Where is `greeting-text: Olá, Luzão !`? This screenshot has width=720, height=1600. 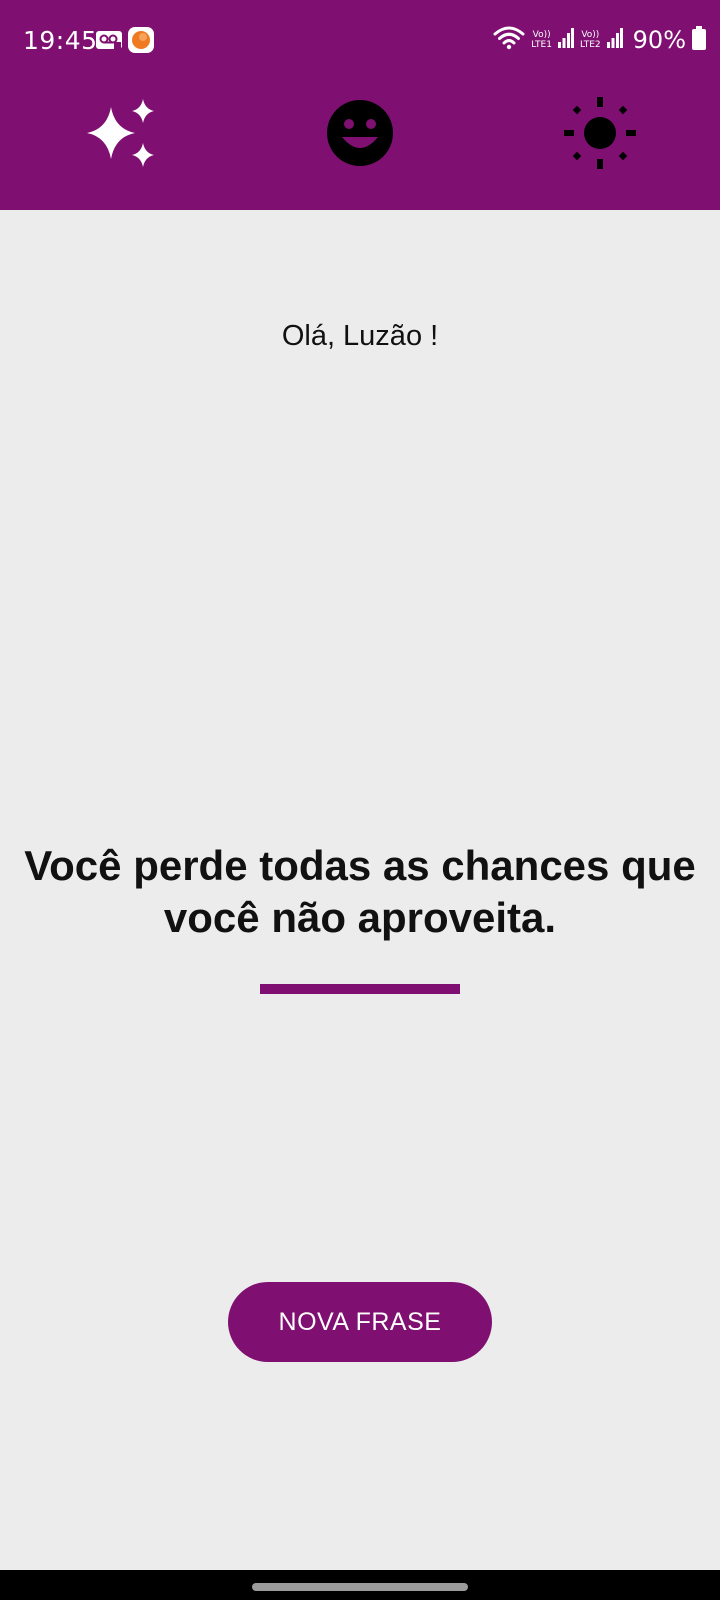
greeting-text: Olá, Luzão ! is located at coordinates (360, 336).